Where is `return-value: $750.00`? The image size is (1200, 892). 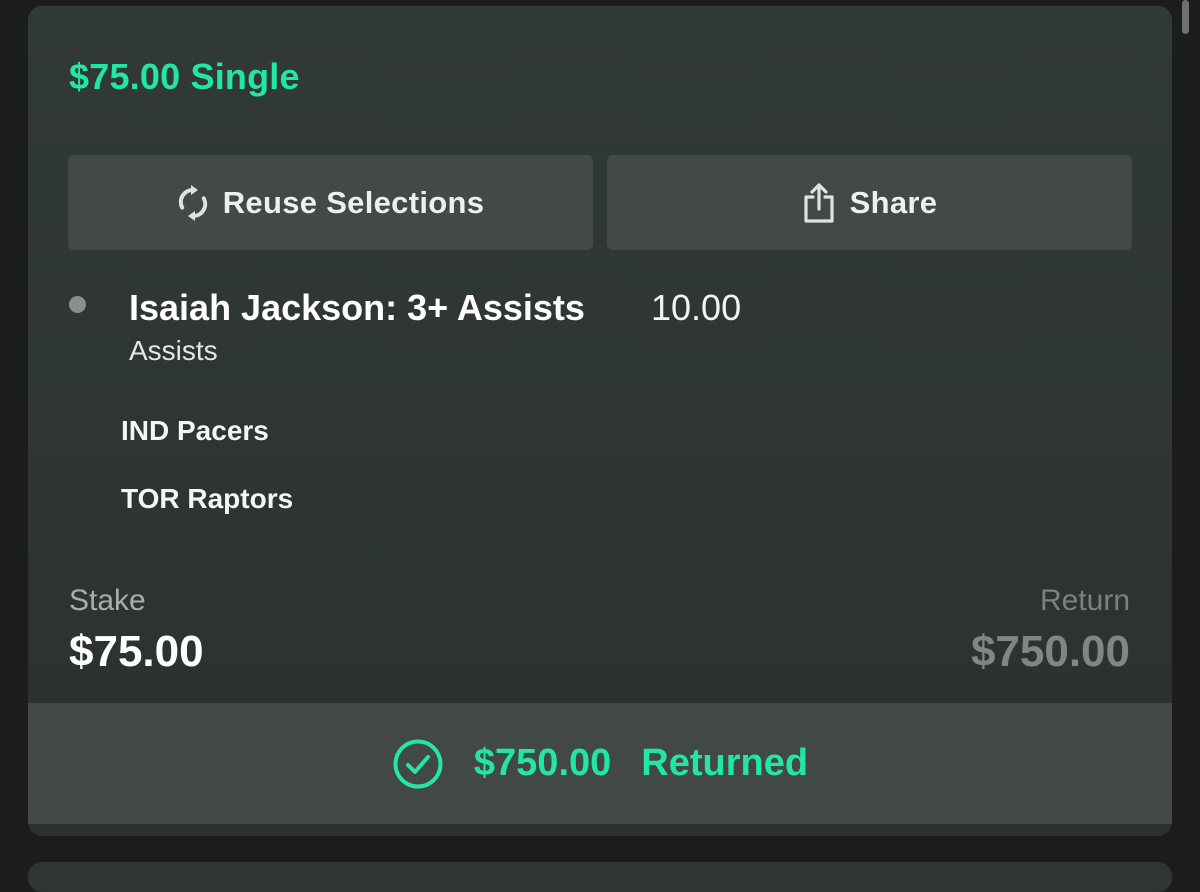
return-value: $750.00 is located at coordinates (1050, 651).